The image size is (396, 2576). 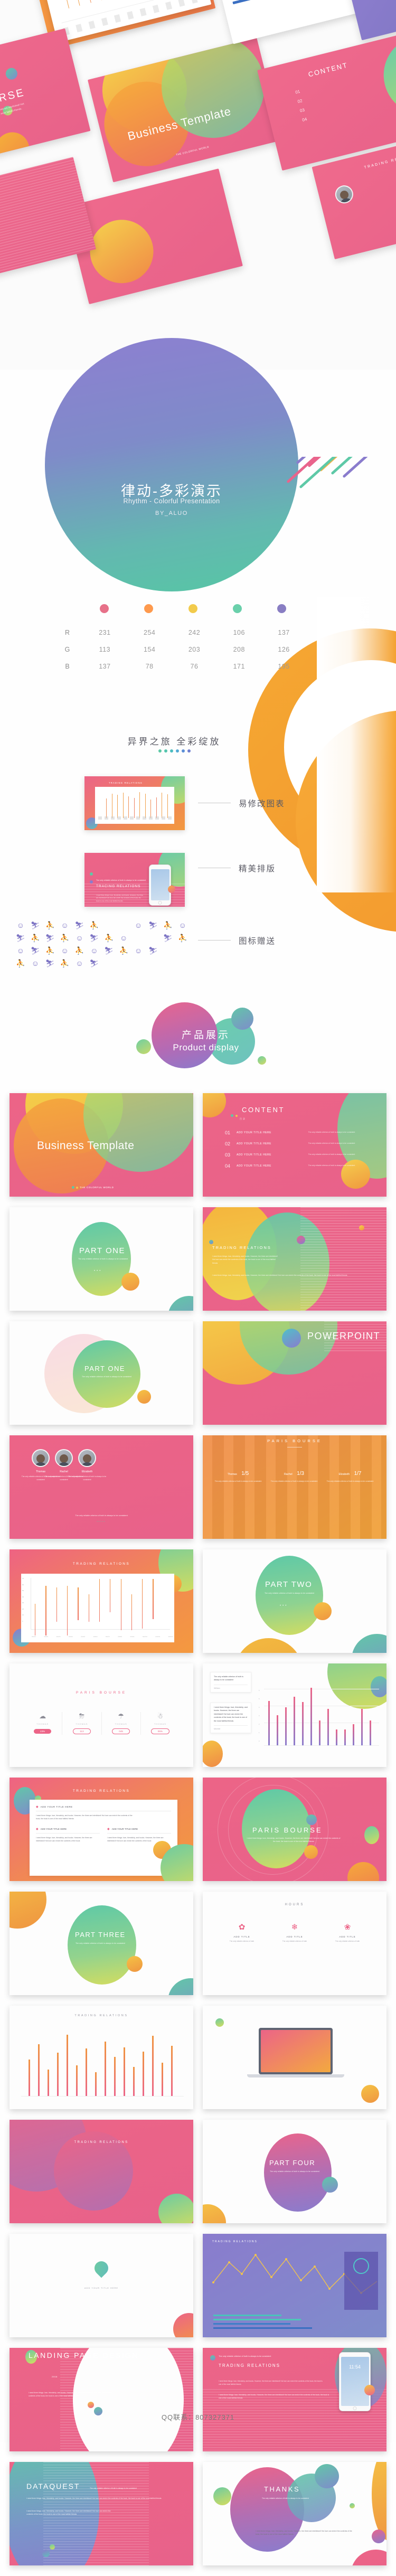 What do you see at coordinates (54, 1828) in the screenshot?
I see `card-label: ADD YOUR TITLE HERE` at bounding box center [54, 1828].